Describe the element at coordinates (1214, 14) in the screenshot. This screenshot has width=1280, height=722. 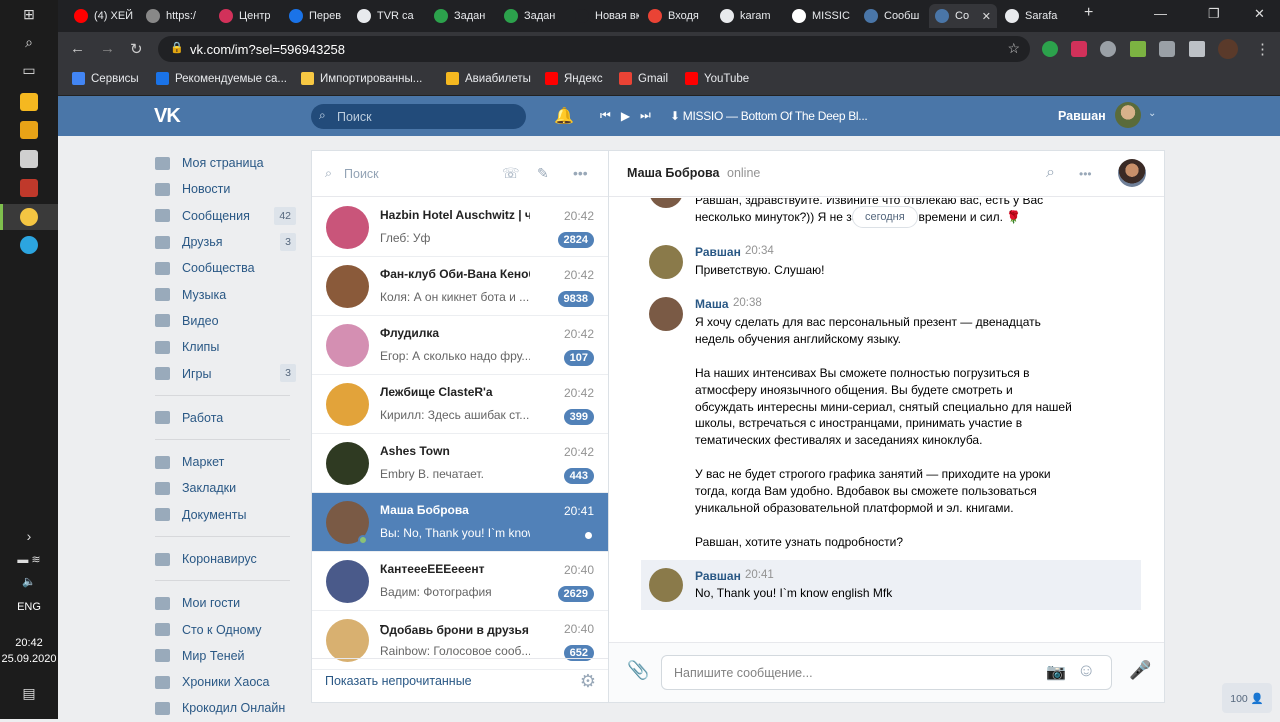
I see `maximize-icon: ❐` at that location.